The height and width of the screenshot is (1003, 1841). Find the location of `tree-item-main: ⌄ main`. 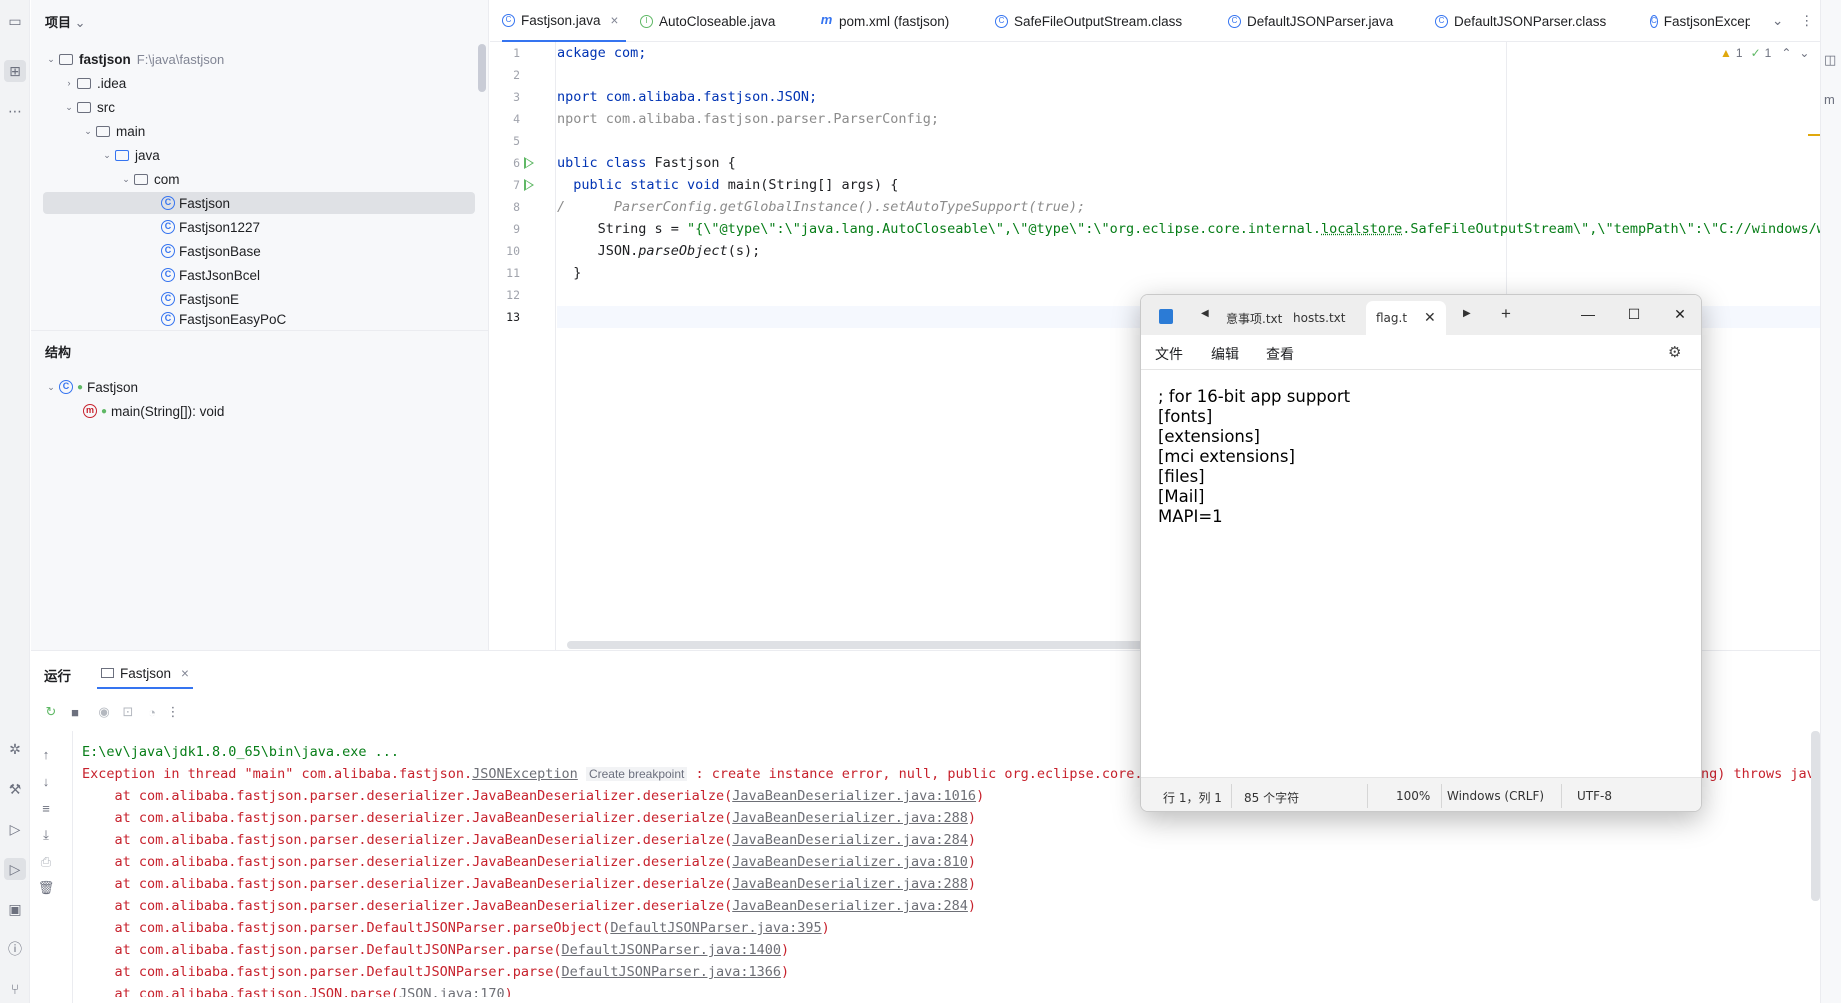

tree-item-main: ⌄ main is located at coordinates (112, 131).